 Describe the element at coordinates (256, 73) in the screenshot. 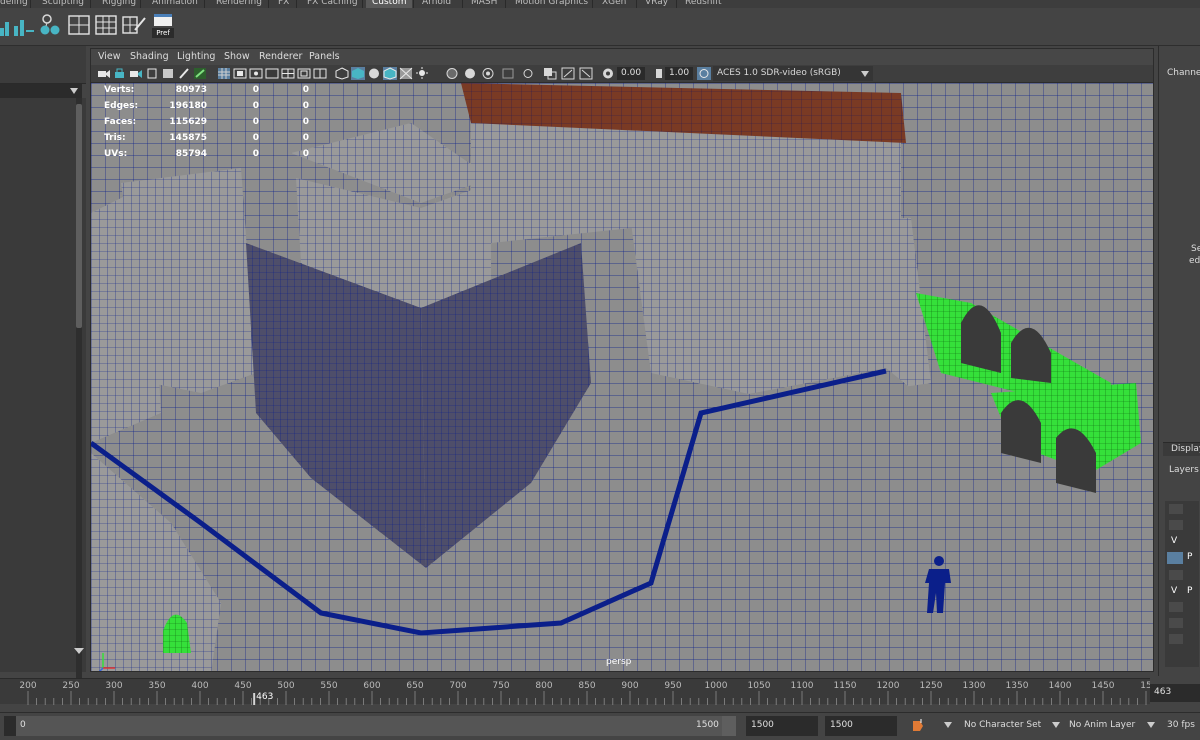

I see `resolution-gate-icon` at that location.